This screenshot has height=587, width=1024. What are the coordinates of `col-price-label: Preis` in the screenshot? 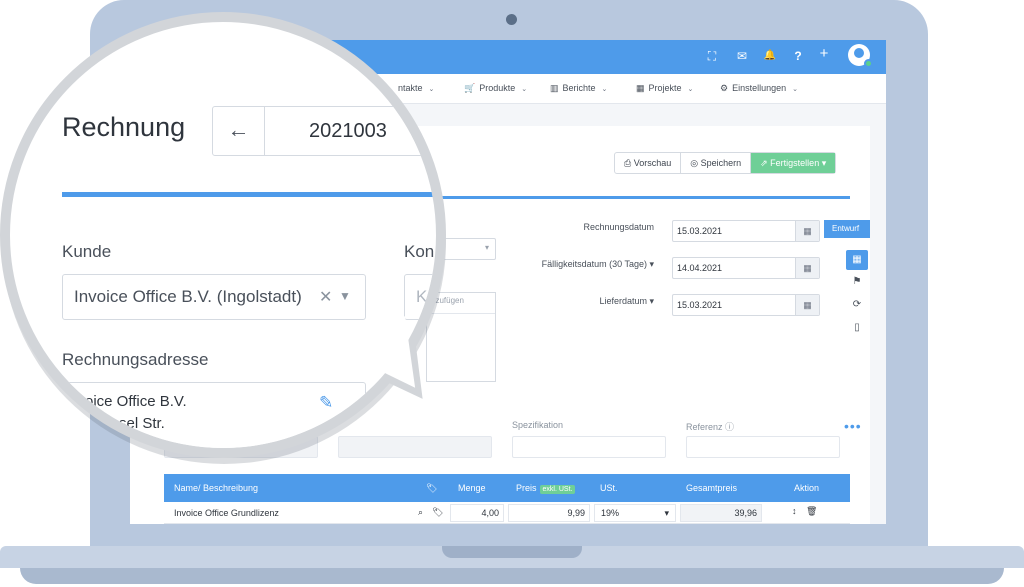 It's located at (526, 488).